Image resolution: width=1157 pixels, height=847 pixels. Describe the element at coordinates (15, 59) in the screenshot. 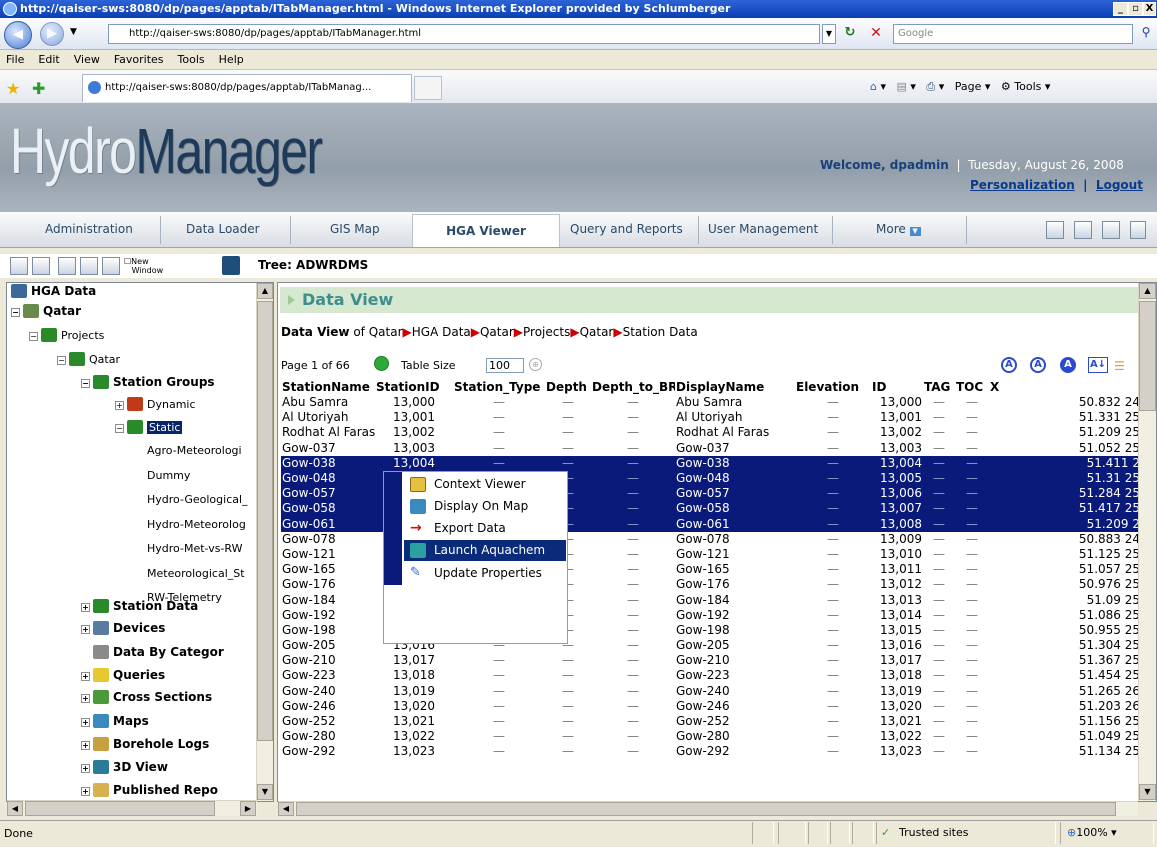

I see `menu-file: File` at that location.